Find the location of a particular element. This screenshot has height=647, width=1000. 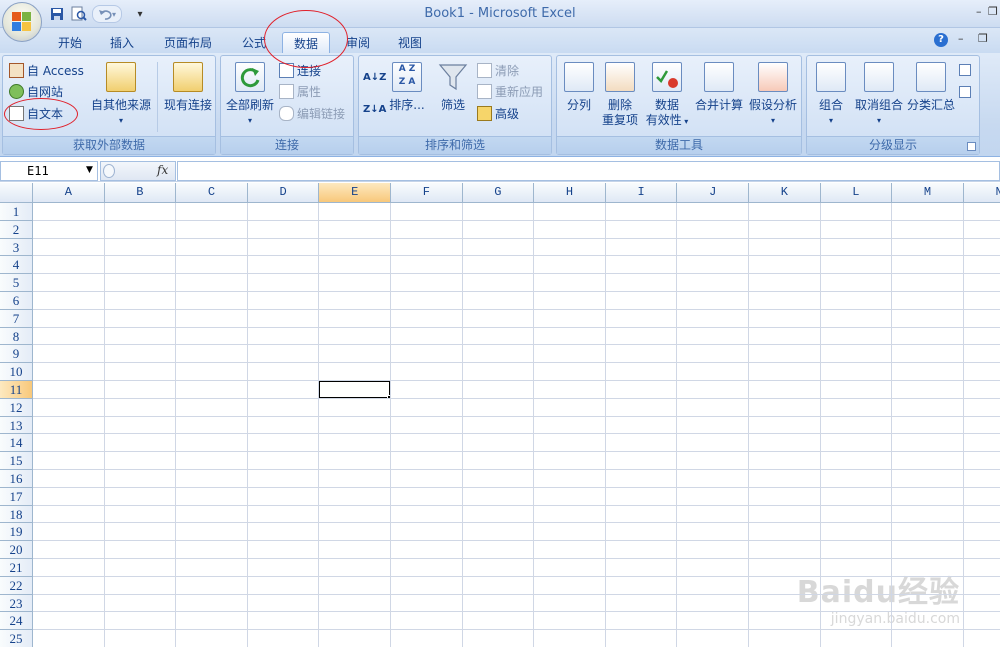

row-header-15: 15 is located at coordinates (16, 461).